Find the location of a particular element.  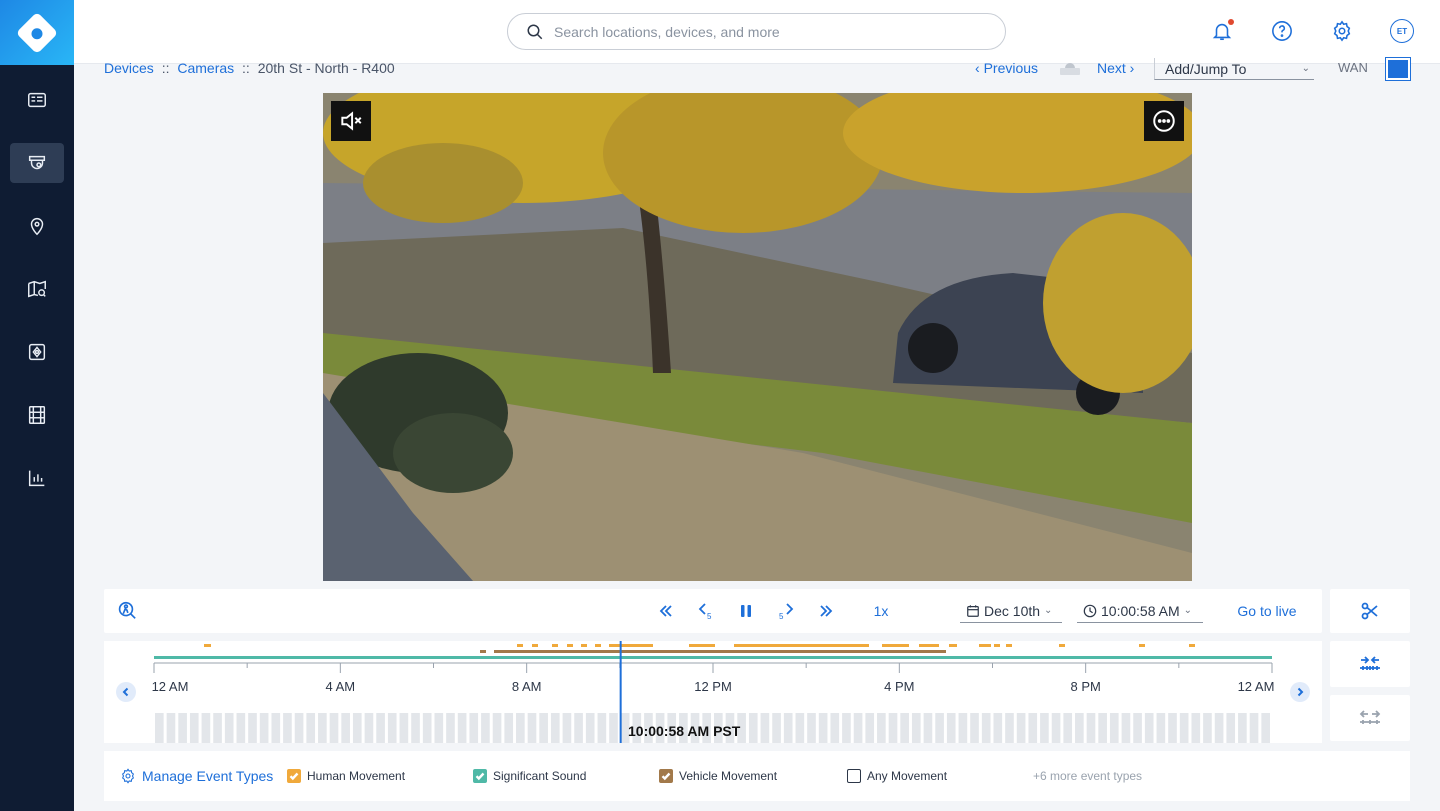

map-search-icon is located at coordinates (37, 289).